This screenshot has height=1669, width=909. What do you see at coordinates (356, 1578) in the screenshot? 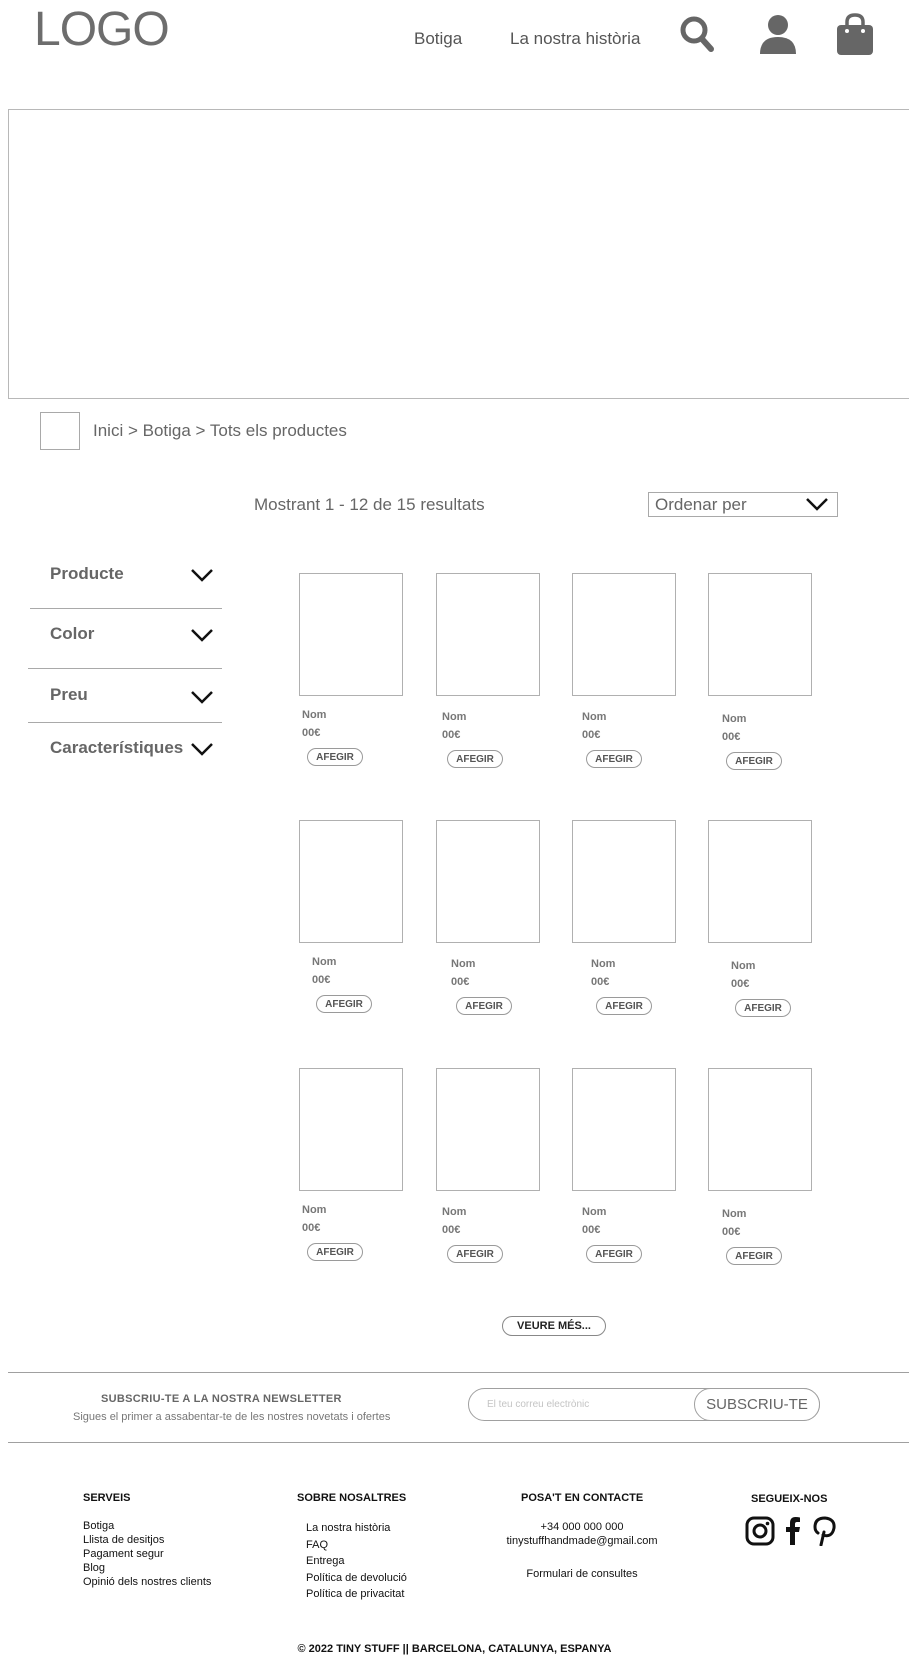
I see `footer-link: Política de devolució` at bounding box center [356, 1578].